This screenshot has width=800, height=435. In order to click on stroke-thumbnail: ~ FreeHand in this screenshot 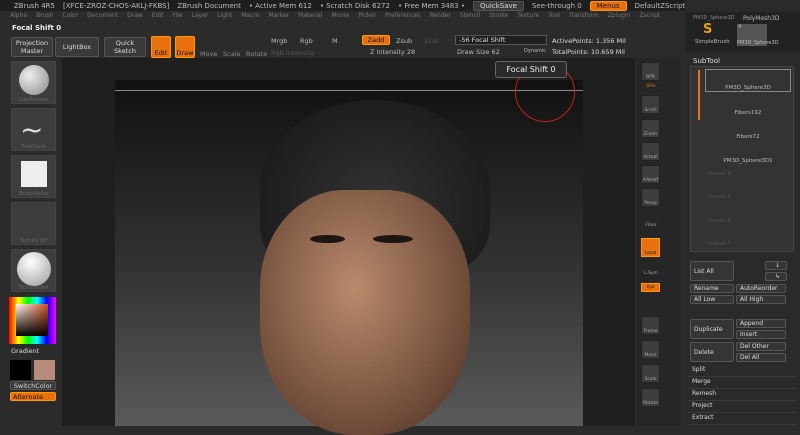, I will do `click(33, 129)`.